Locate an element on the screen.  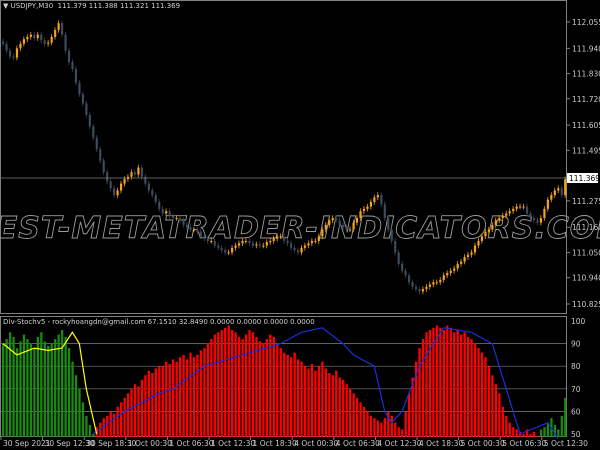
current-price-text: 111.369 is located at coordinates (584, 178).